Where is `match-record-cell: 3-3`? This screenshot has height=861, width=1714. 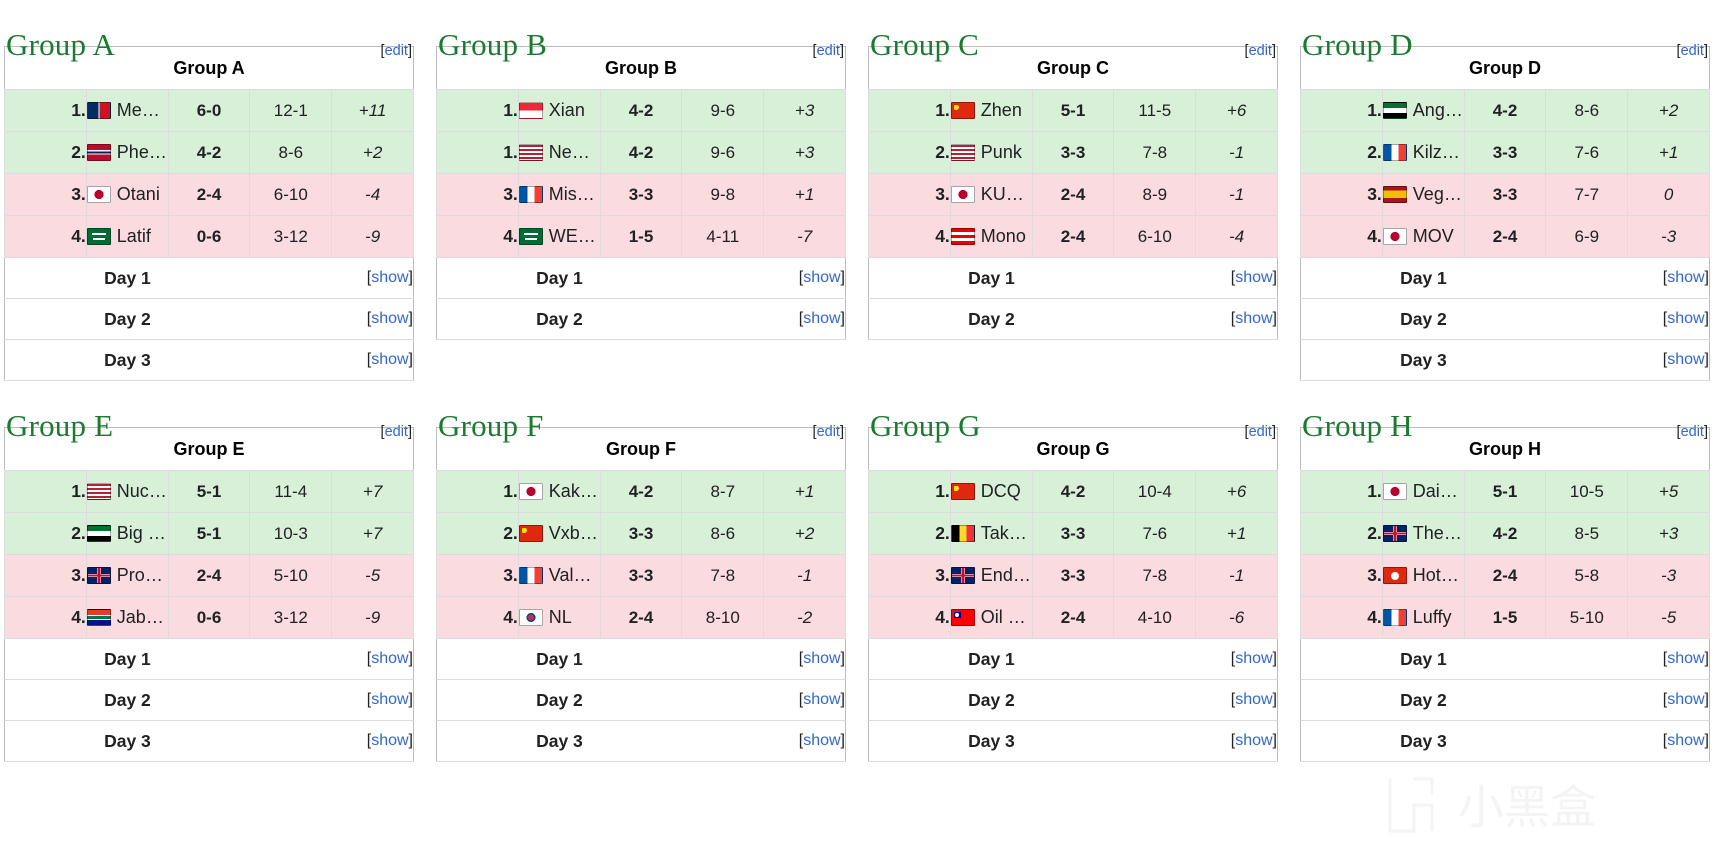
match-record-cell: 3-3 is located at coordinates (641, 194).